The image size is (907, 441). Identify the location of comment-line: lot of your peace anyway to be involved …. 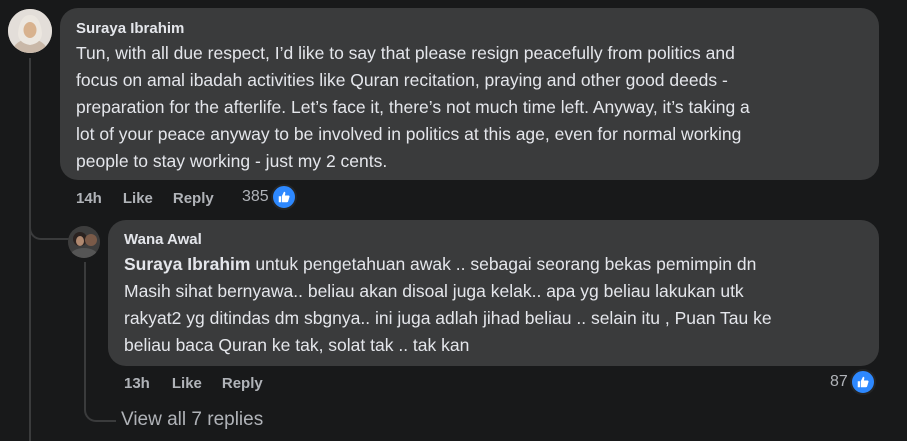
(409, 134).